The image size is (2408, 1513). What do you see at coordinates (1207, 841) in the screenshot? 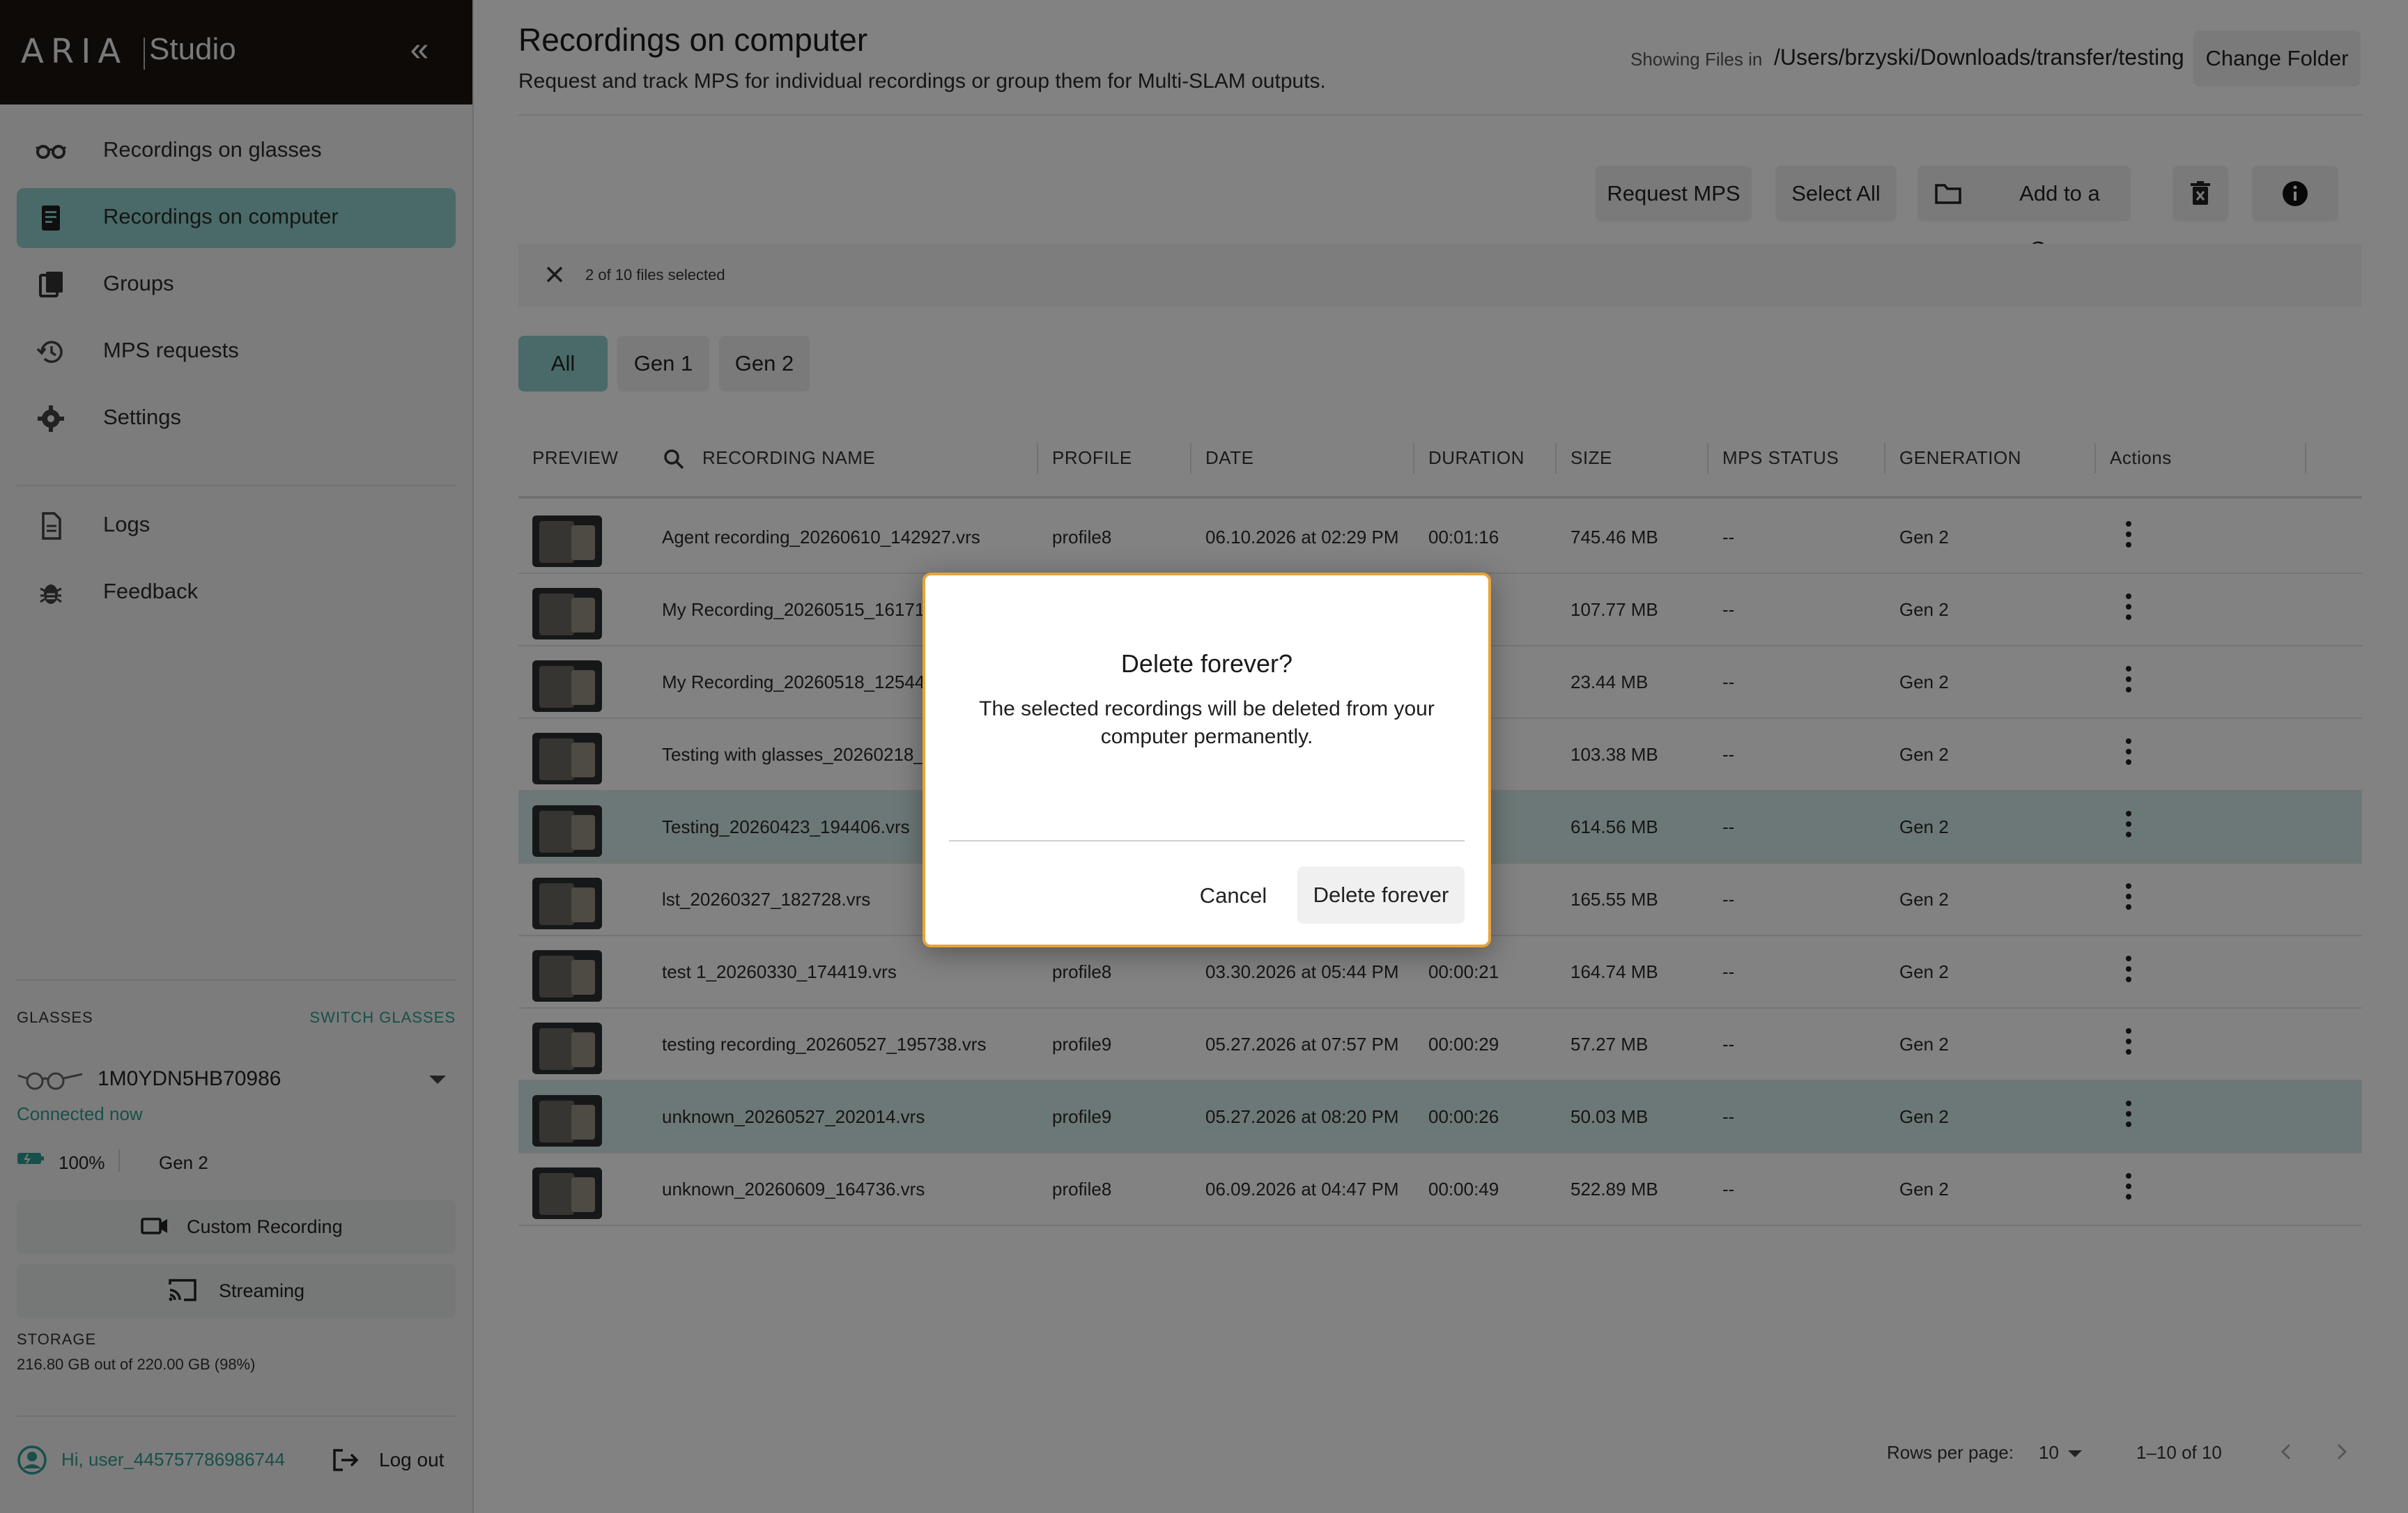
I see `dialog-divider` at bounding box center [1207, 841].